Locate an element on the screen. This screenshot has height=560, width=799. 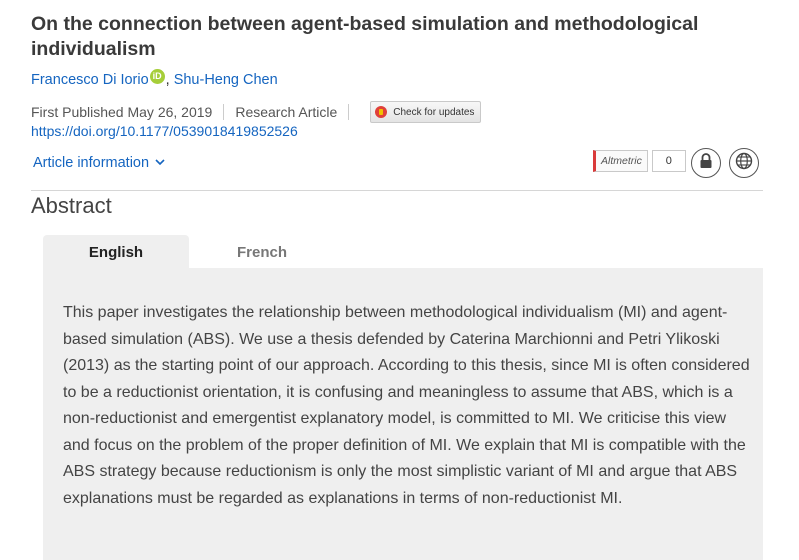
abstract-heading: Abstract is located at coordinates (71, 205).